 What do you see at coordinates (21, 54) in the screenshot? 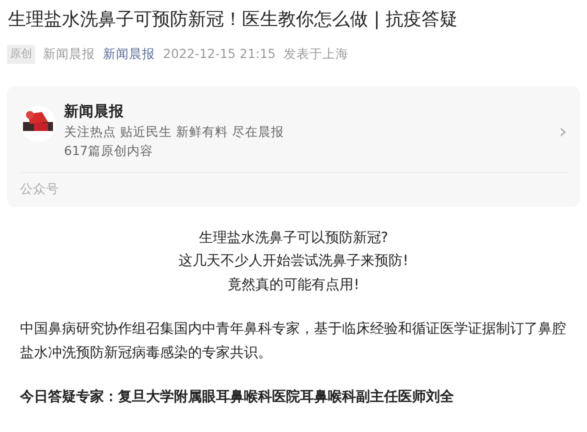
I see `original-tag: 原创` at bounding box center [21, 54].